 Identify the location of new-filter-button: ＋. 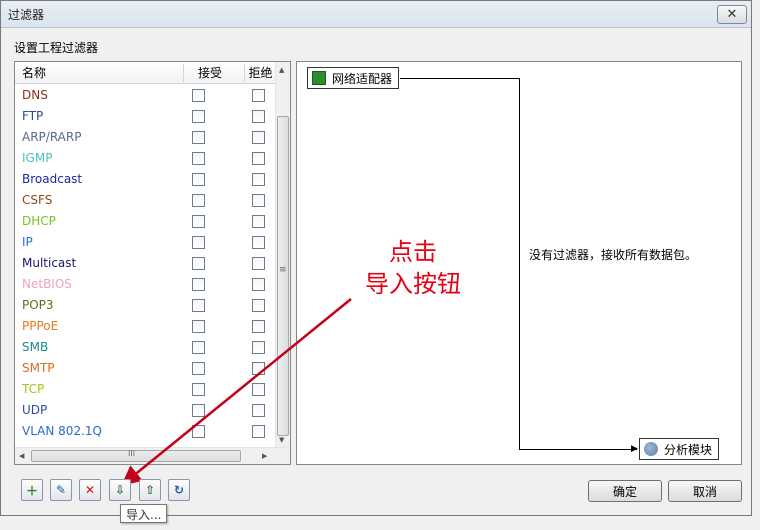
(32, 490).